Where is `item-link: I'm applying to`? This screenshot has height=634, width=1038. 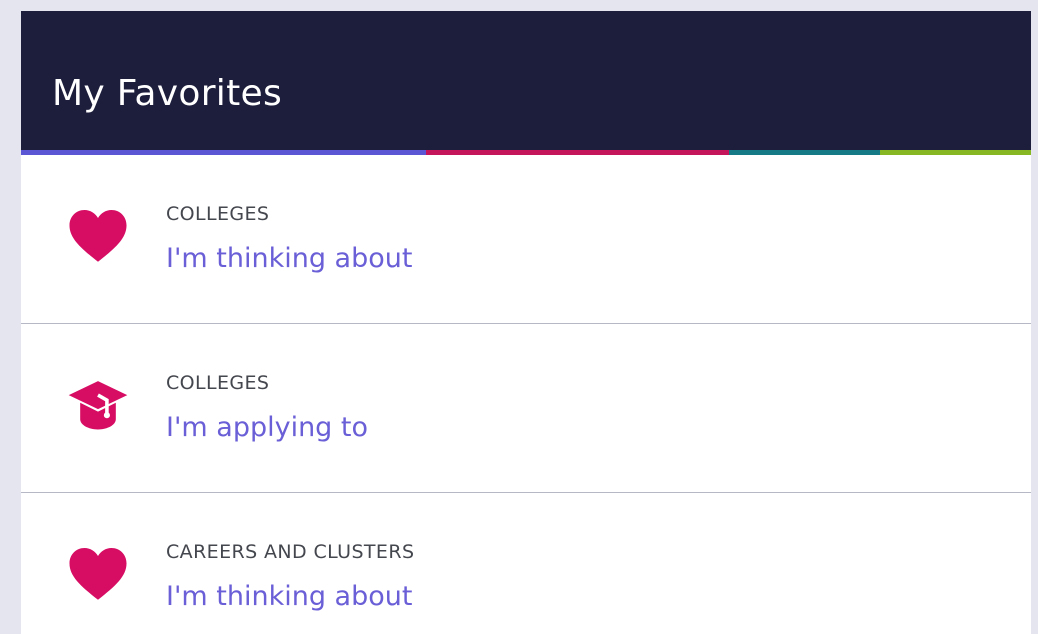
item-link: I'm applying to is located at coordinates (267, 427).